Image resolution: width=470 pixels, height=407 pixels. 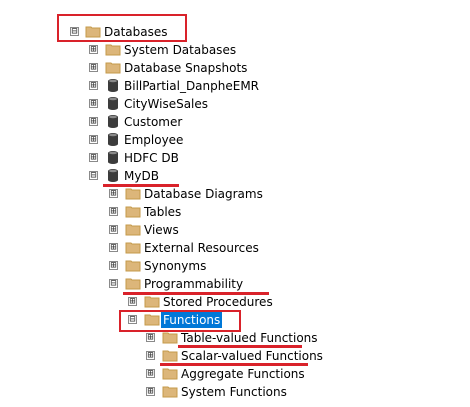 I want to click on tree-node-label: Aggregate Functions, so click(x=243, y=374).